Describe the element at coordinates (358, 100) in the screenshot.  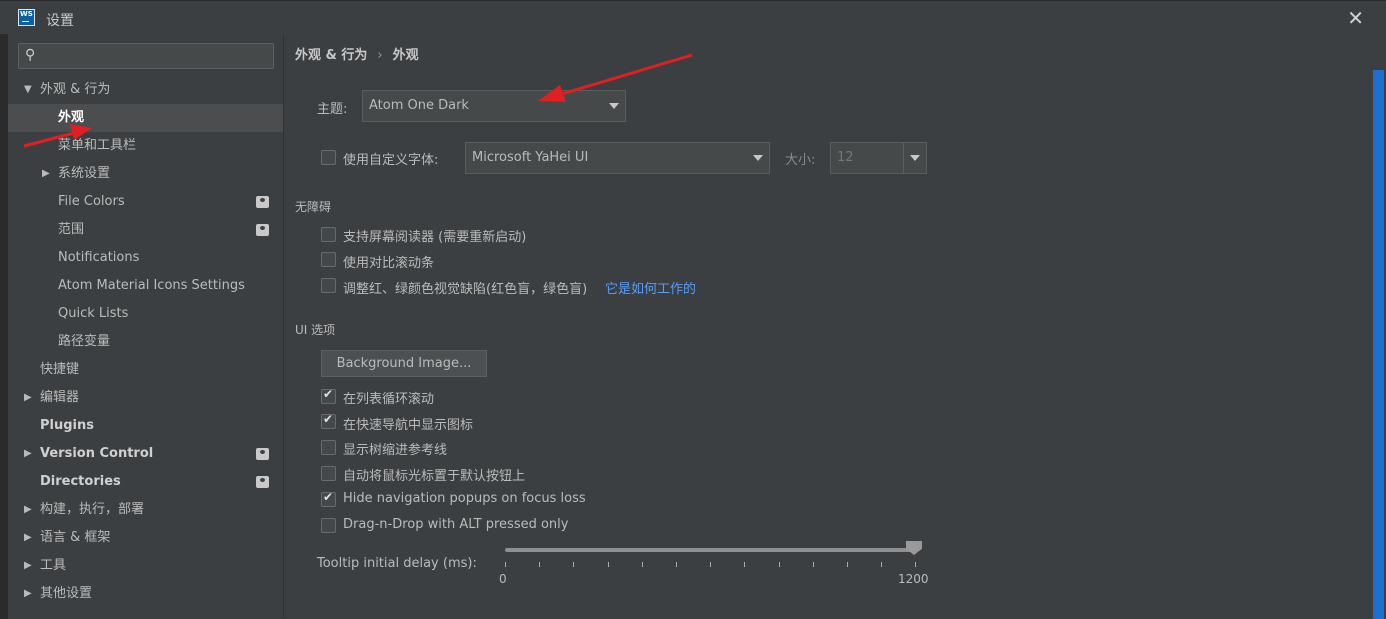
I see `annotation-arrows` at that location.